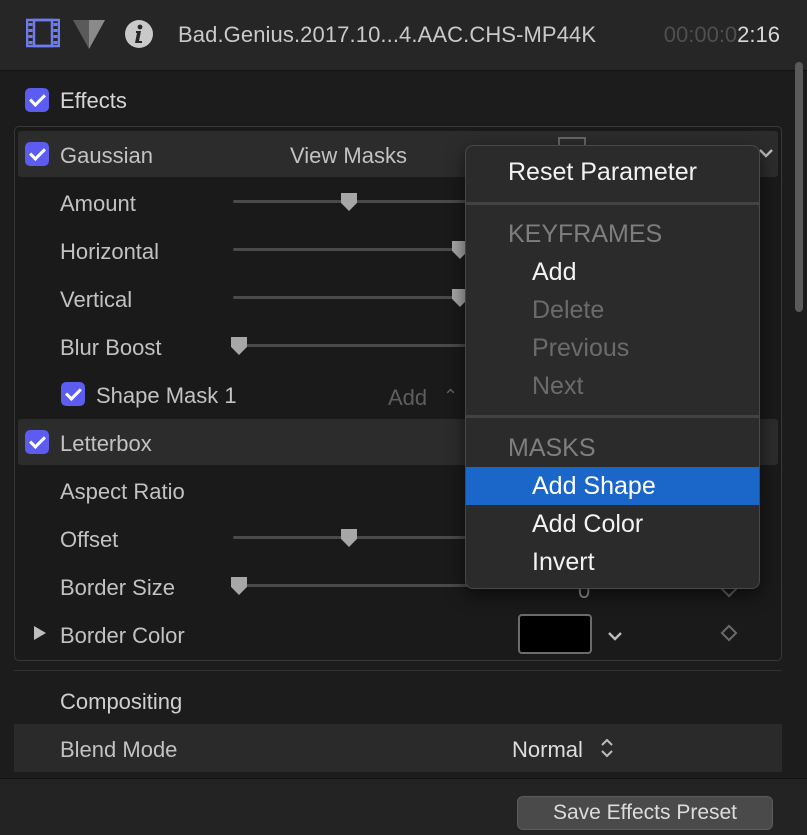  I want to click on border-size-label: Border Size, so click(117, 587).